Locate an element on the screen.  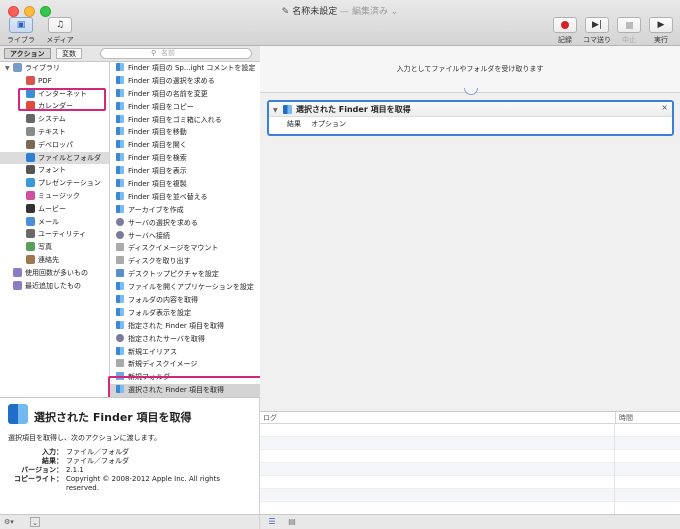
description-toggle-icon: ⌄ is located at coordinates (35, 522).